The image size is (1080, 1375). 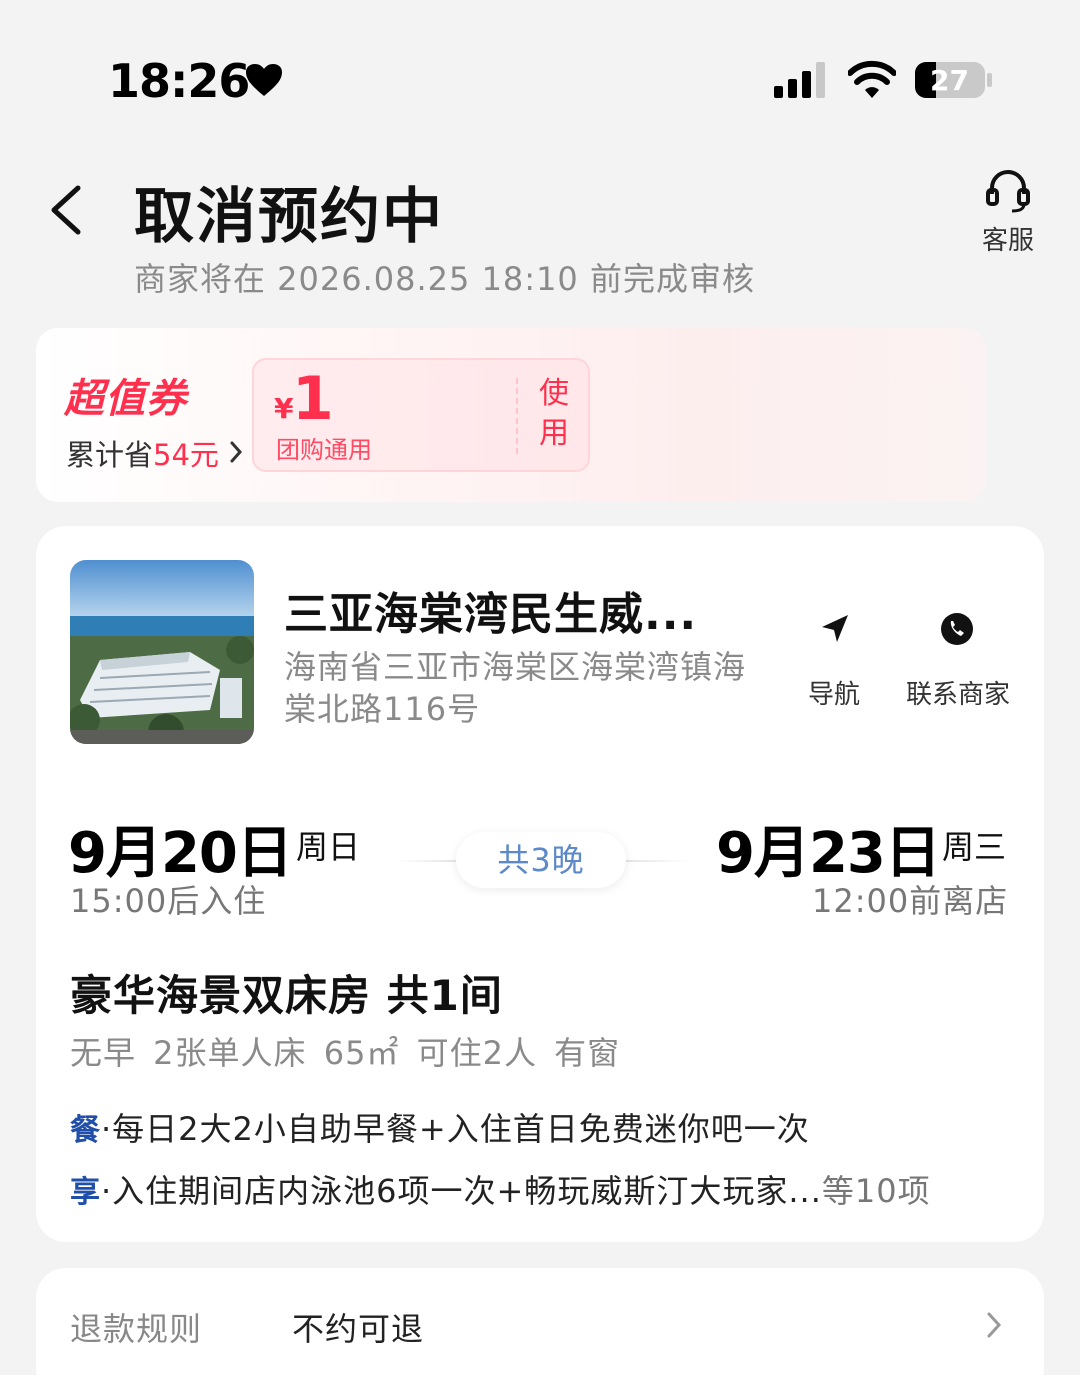 What do you see at coordinates (358, 1329) in the screenshot?
I see `refund-rules-value: 不约可退` at bounding box center [358, 1329].